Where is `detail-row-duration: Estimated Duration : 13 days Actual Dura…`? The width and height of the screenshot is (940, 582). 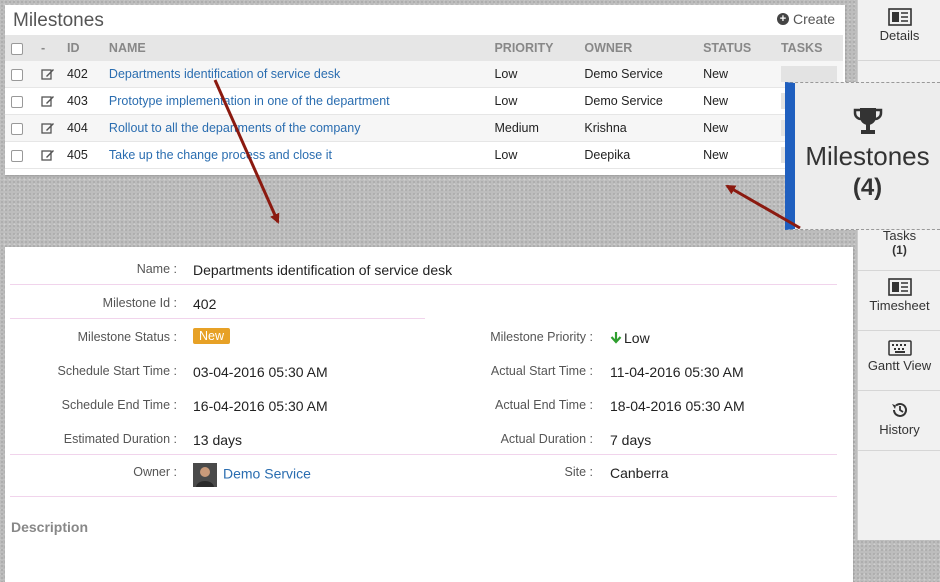
detail-row-duration: Estimated Duration : 13 days Actual Dura… is located at coordinates (425, 438).